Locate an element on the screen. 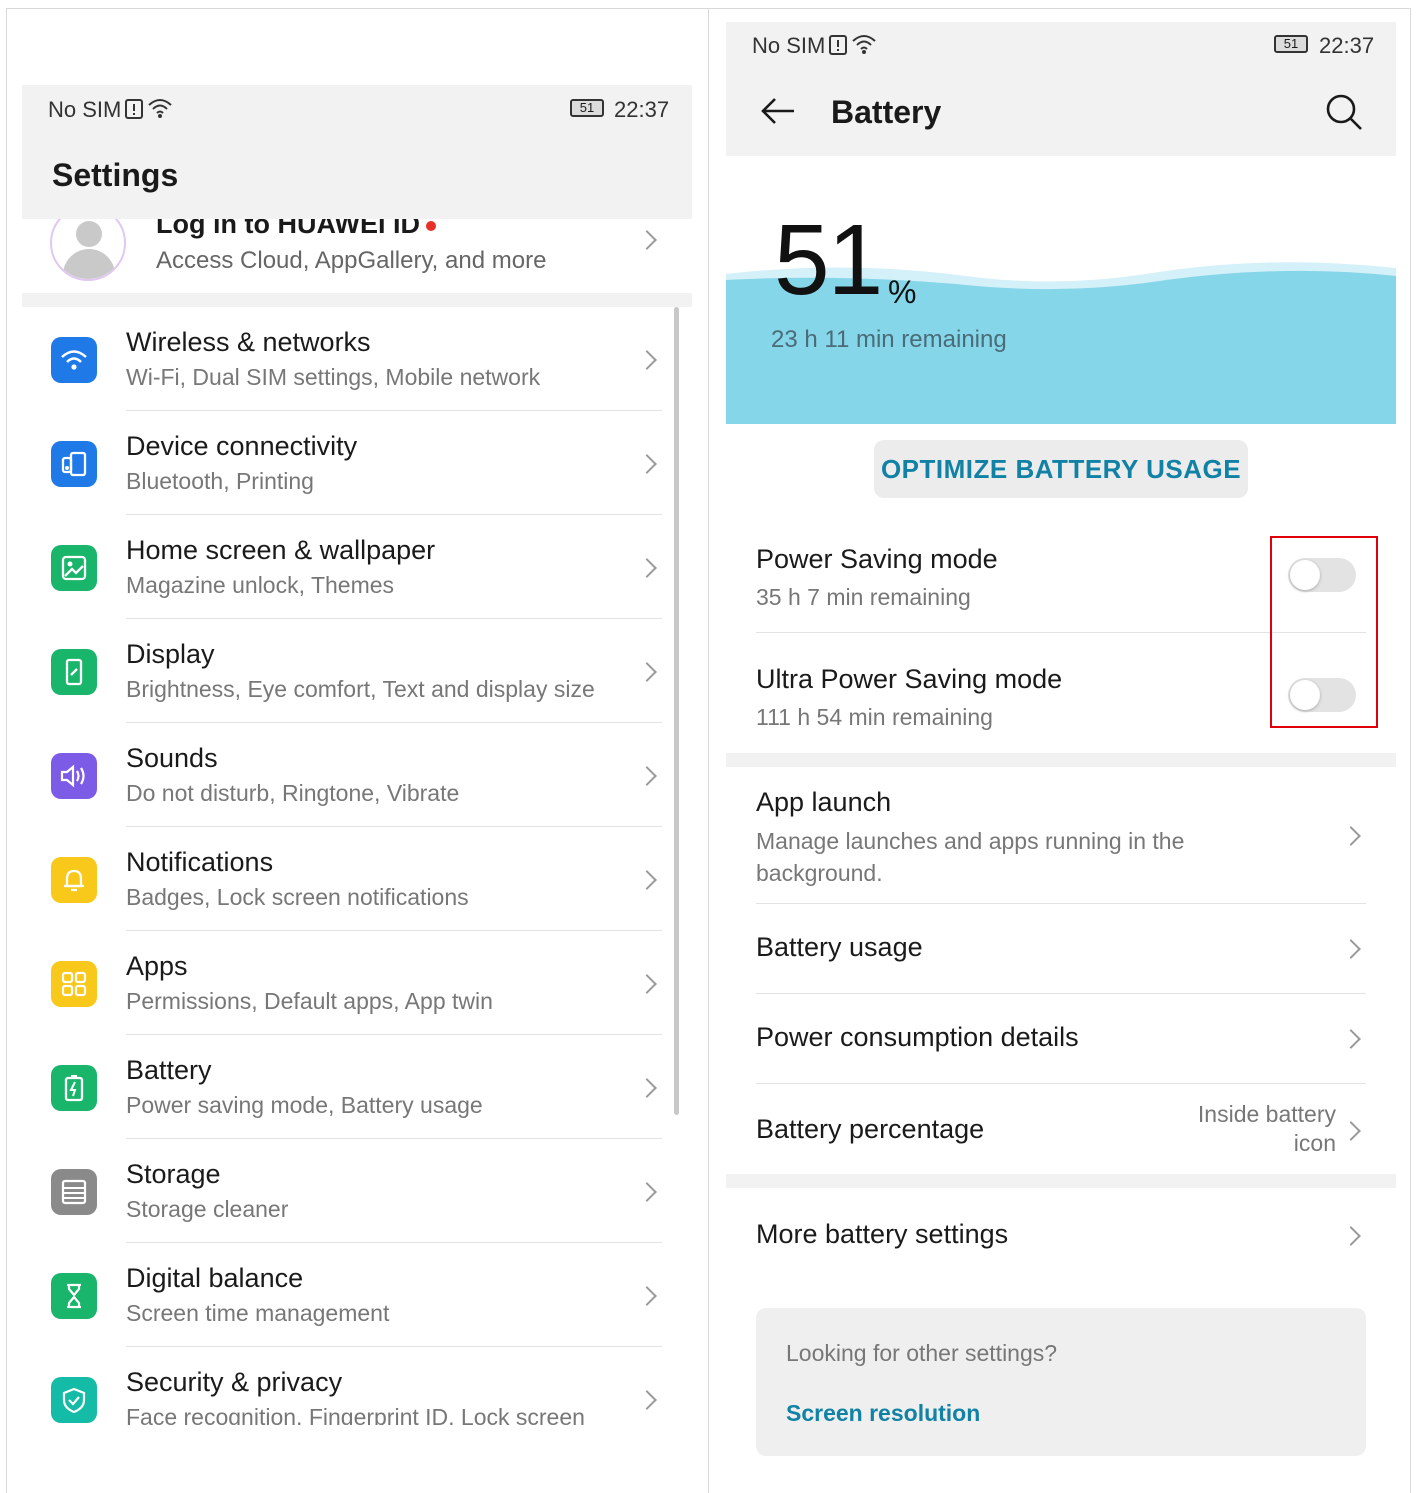 The width and height of the screenshot is (1417, 1493). page-title: Battery is located at coordinates (886, 112).